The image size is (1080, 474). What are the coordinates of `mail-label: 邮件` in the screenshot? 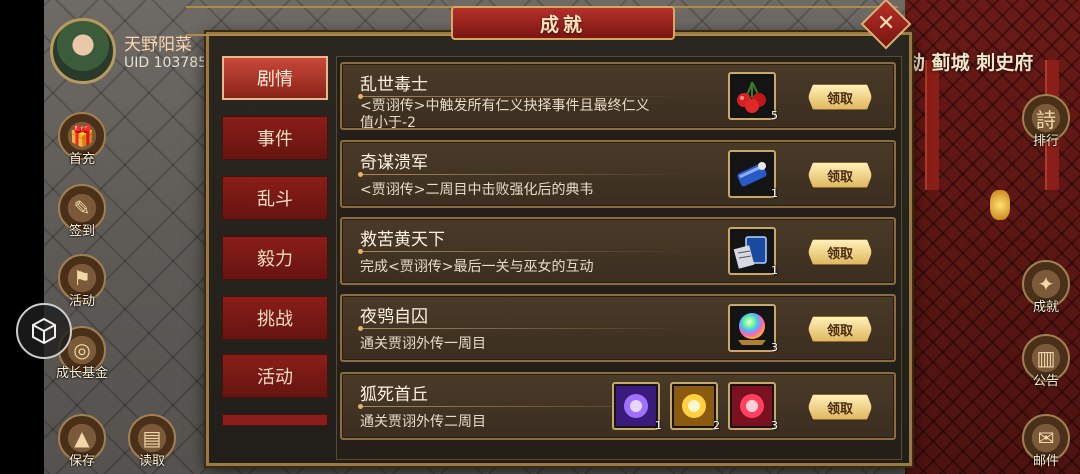 It's located at (1045, 461).